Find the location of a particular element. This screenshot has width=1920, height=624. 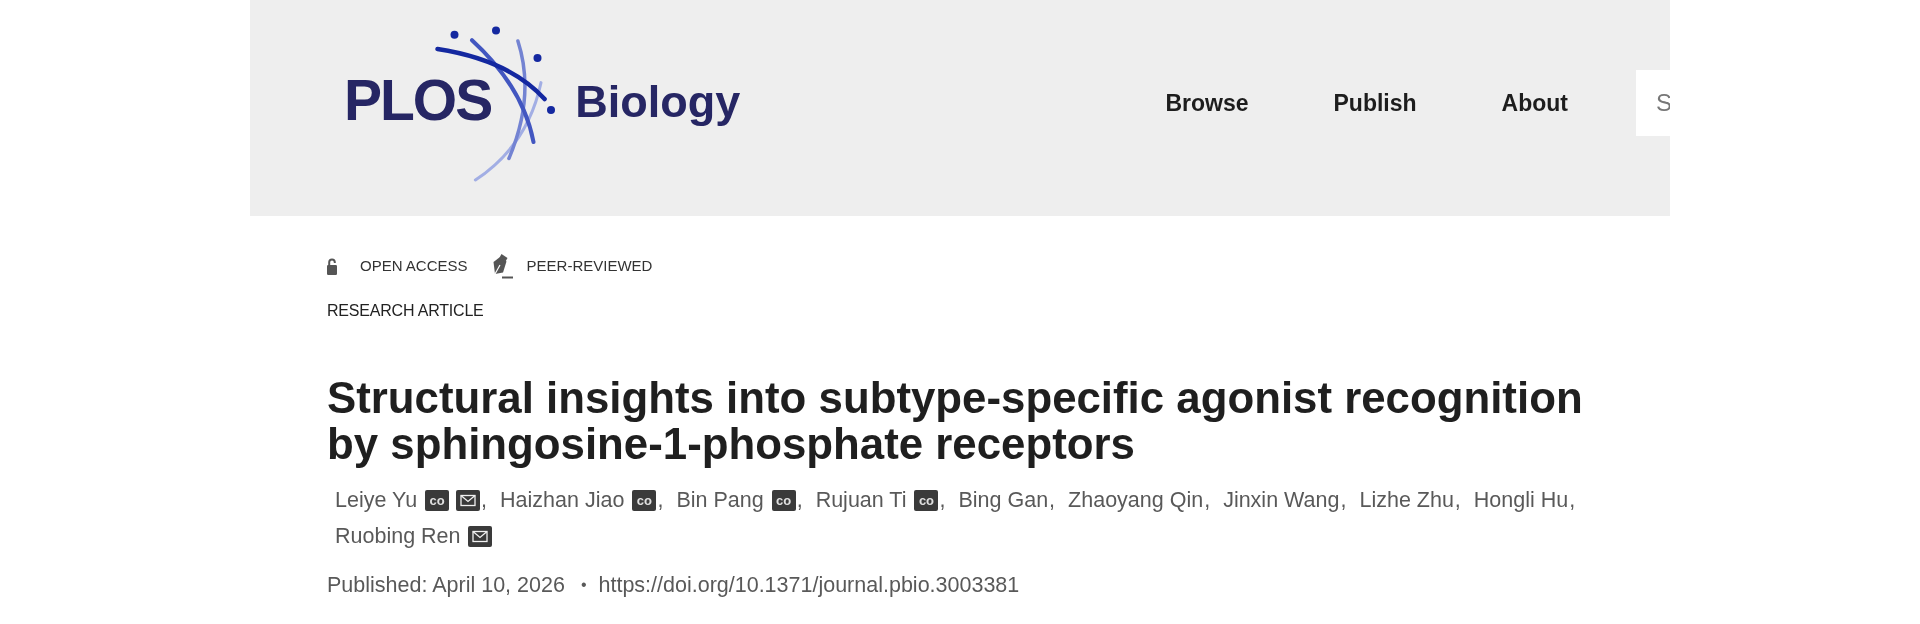

author-link: Leiye Yu is located at coordinates (376, 500).